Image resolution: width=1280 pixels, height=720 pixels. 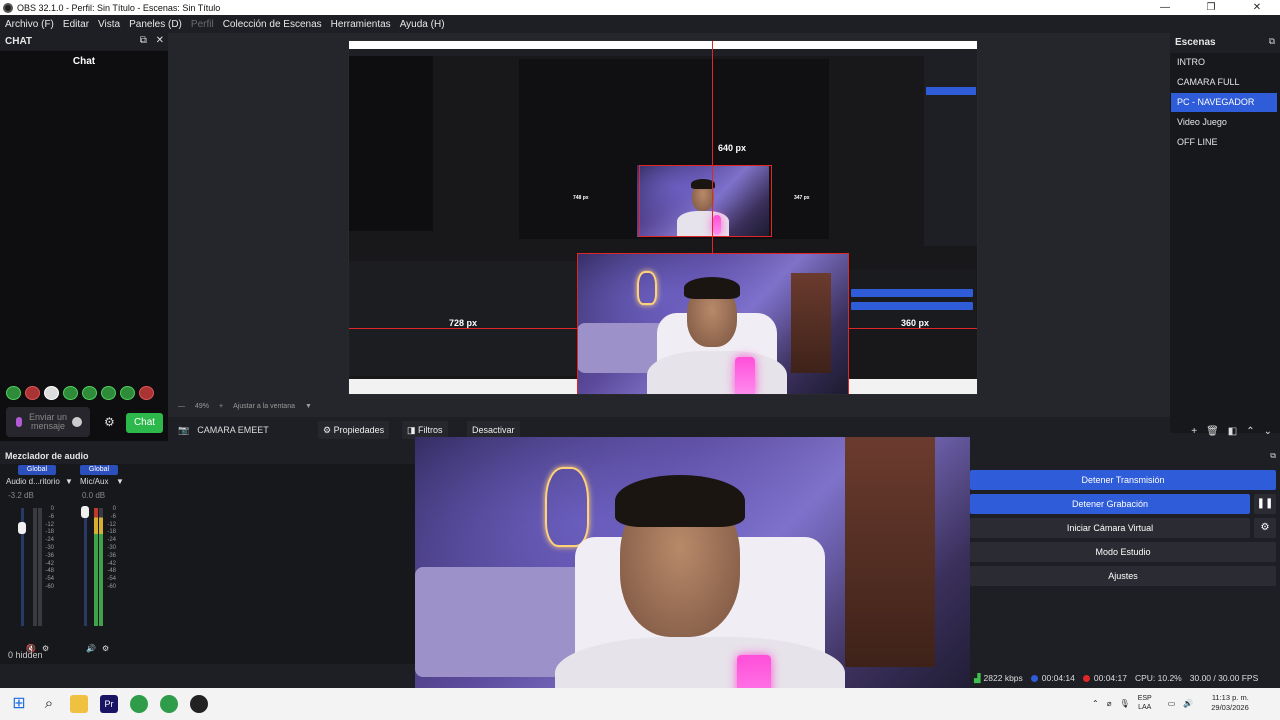 I want to click on chat-send-button: Chat, so click(x=144, y=423).